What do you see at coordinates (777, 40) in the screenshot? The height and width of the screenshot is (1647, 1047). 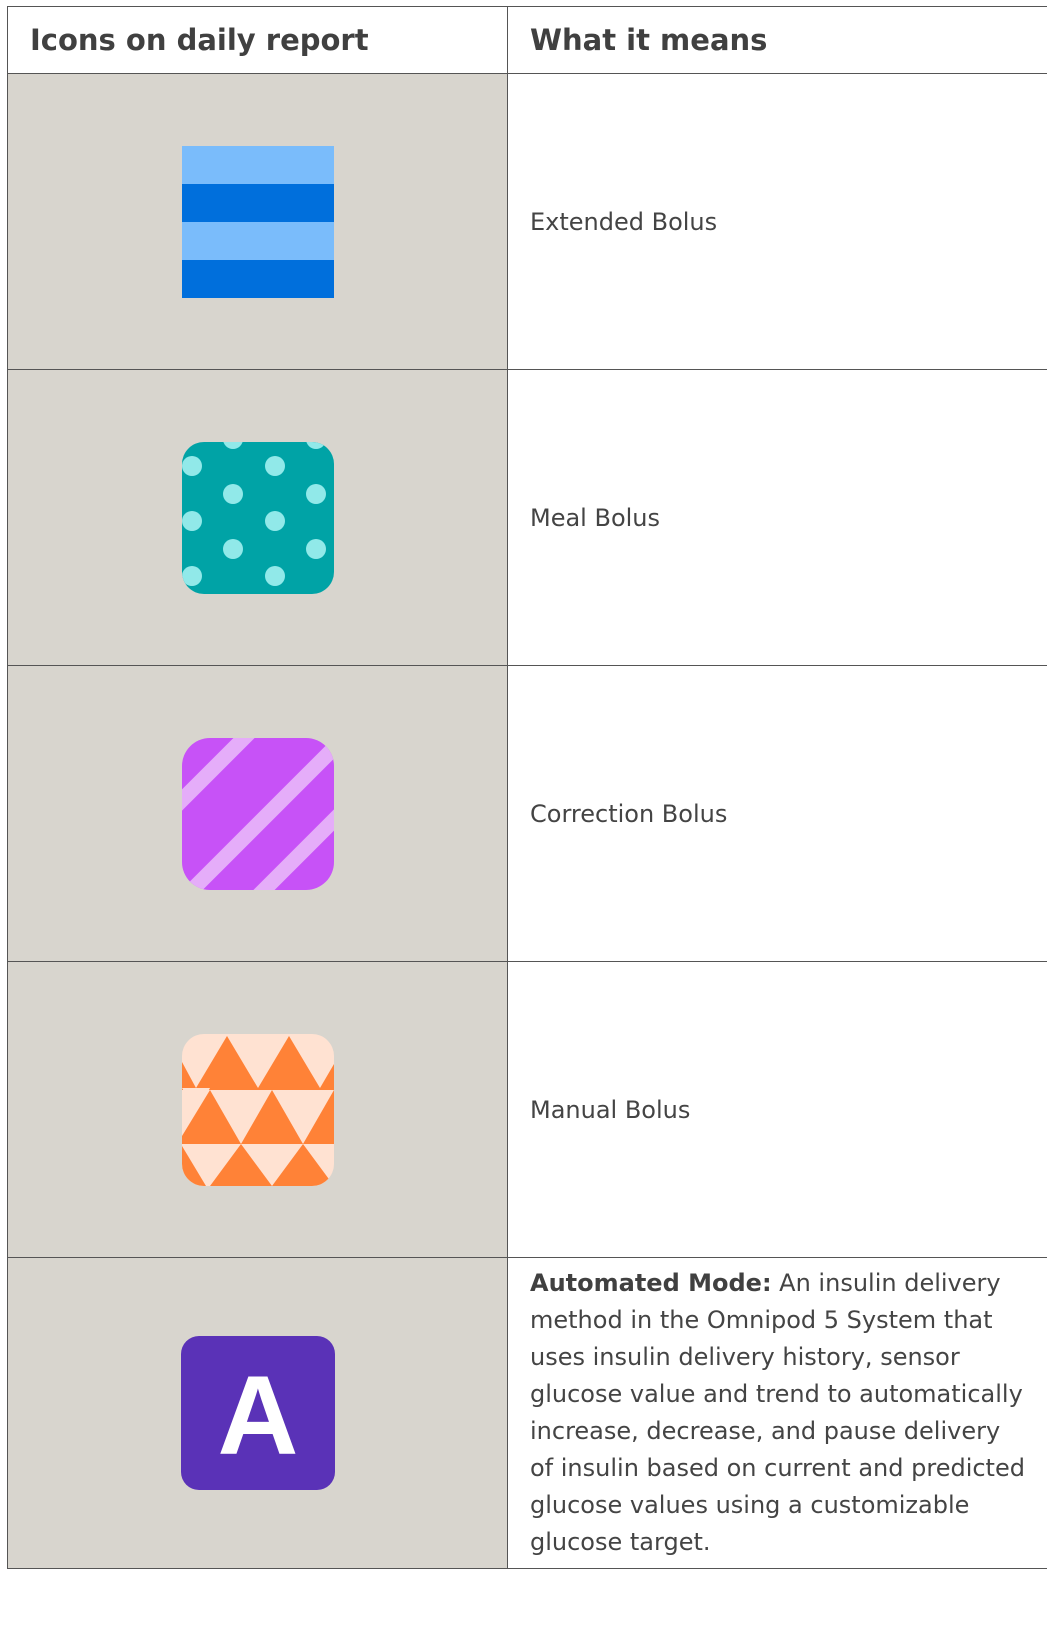 I see `header-what-it-means: What it means` at bounding box center [777, 40].